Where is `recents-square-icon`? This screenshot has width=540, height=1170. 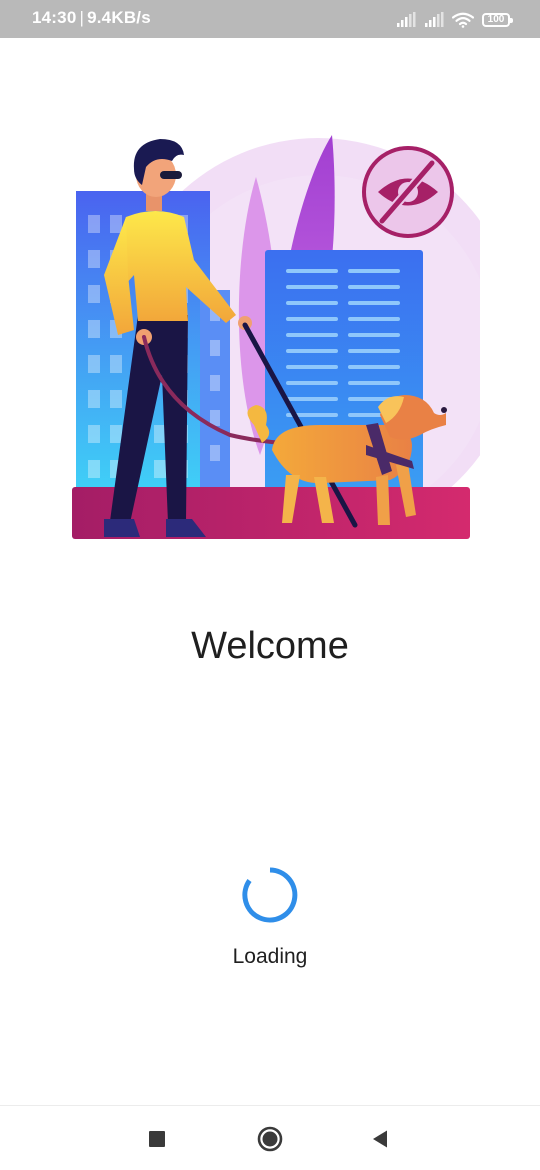 recents-square-icon is located at coordinates (157, 1139).